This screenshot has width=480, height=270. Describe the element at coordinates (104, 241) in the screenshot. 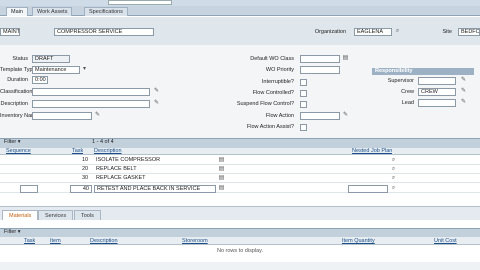

I see `col-mat-description: Description` at that location.